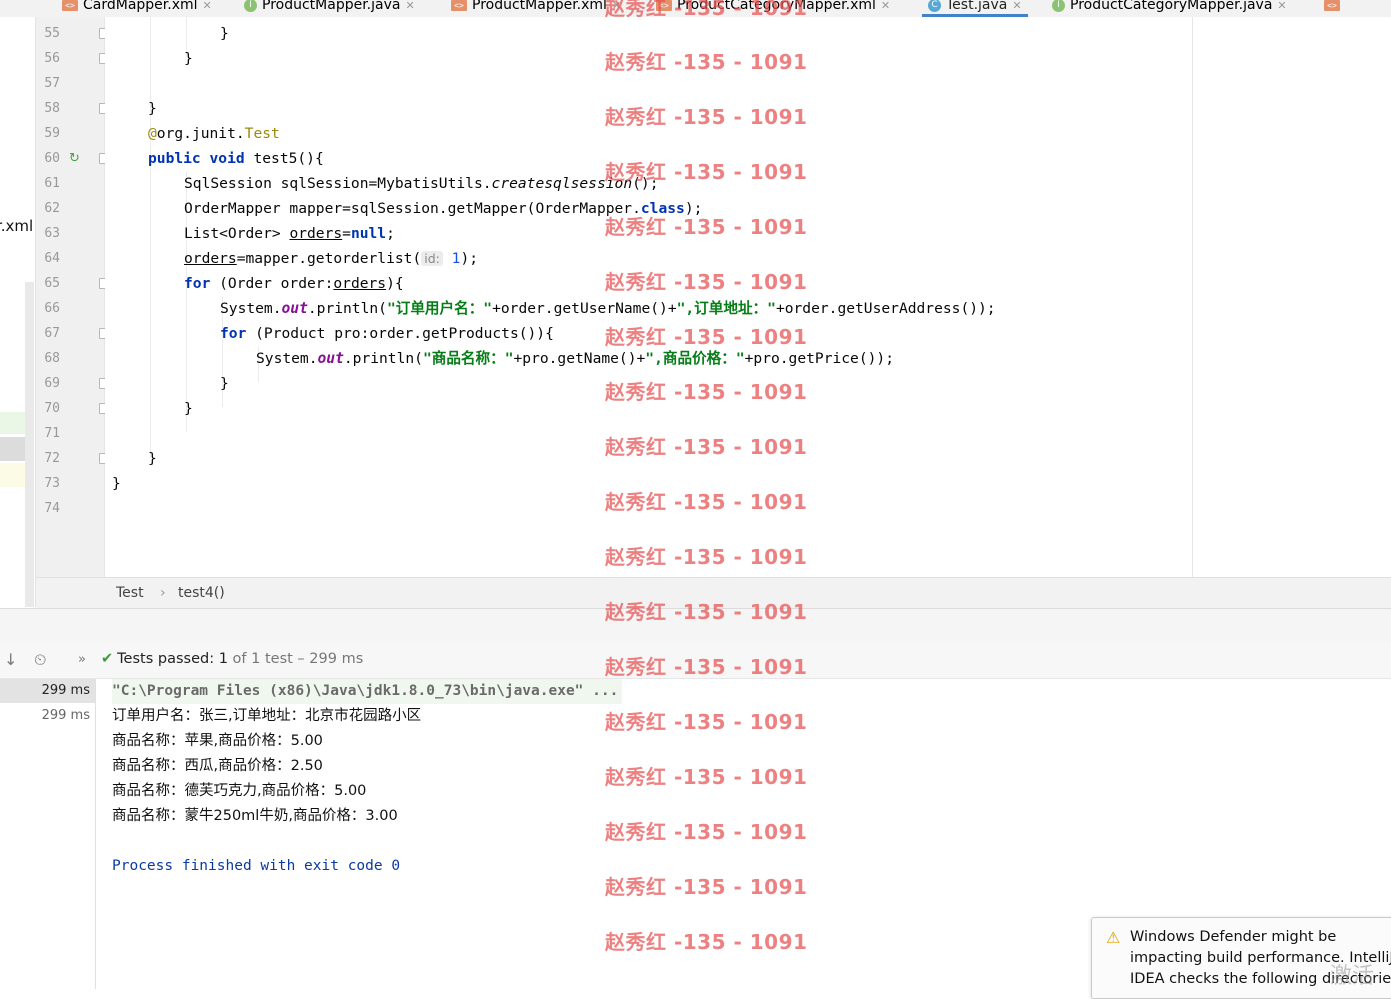  Describe the element at coordinates (12, 449) in the screenshot. I see `tree-row-selected` at that location.